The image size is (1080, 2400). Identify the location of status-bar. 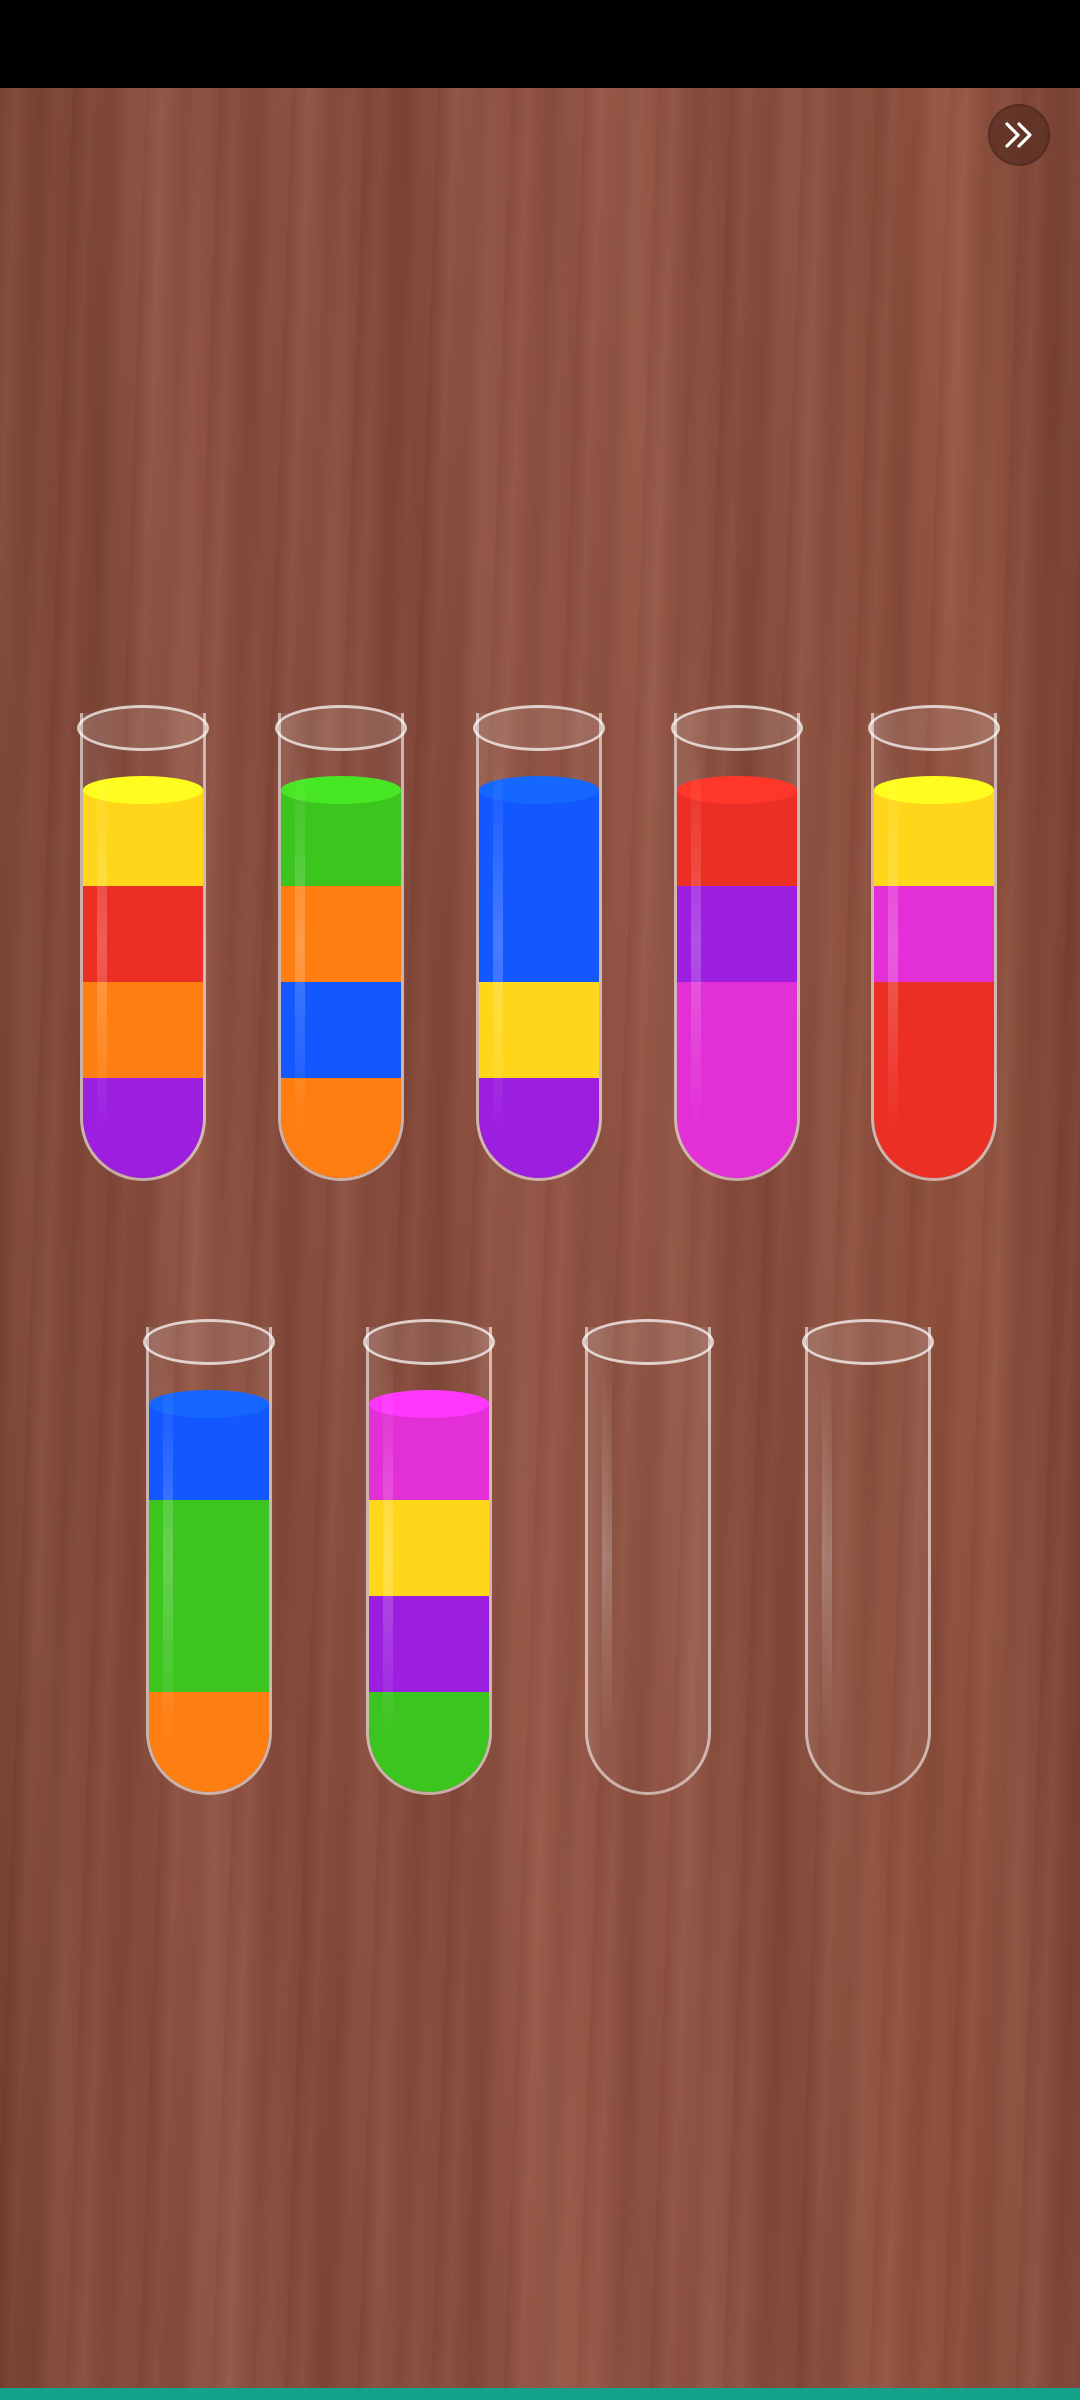
(540, 44).